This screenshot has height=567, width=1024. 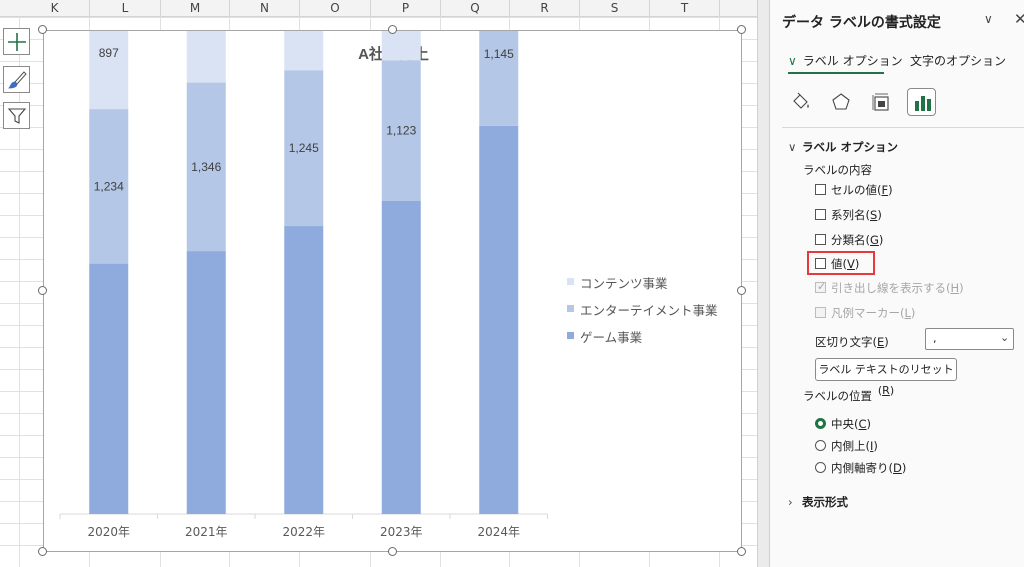 I want to click on column-header: O, so click(x=335, y=8).